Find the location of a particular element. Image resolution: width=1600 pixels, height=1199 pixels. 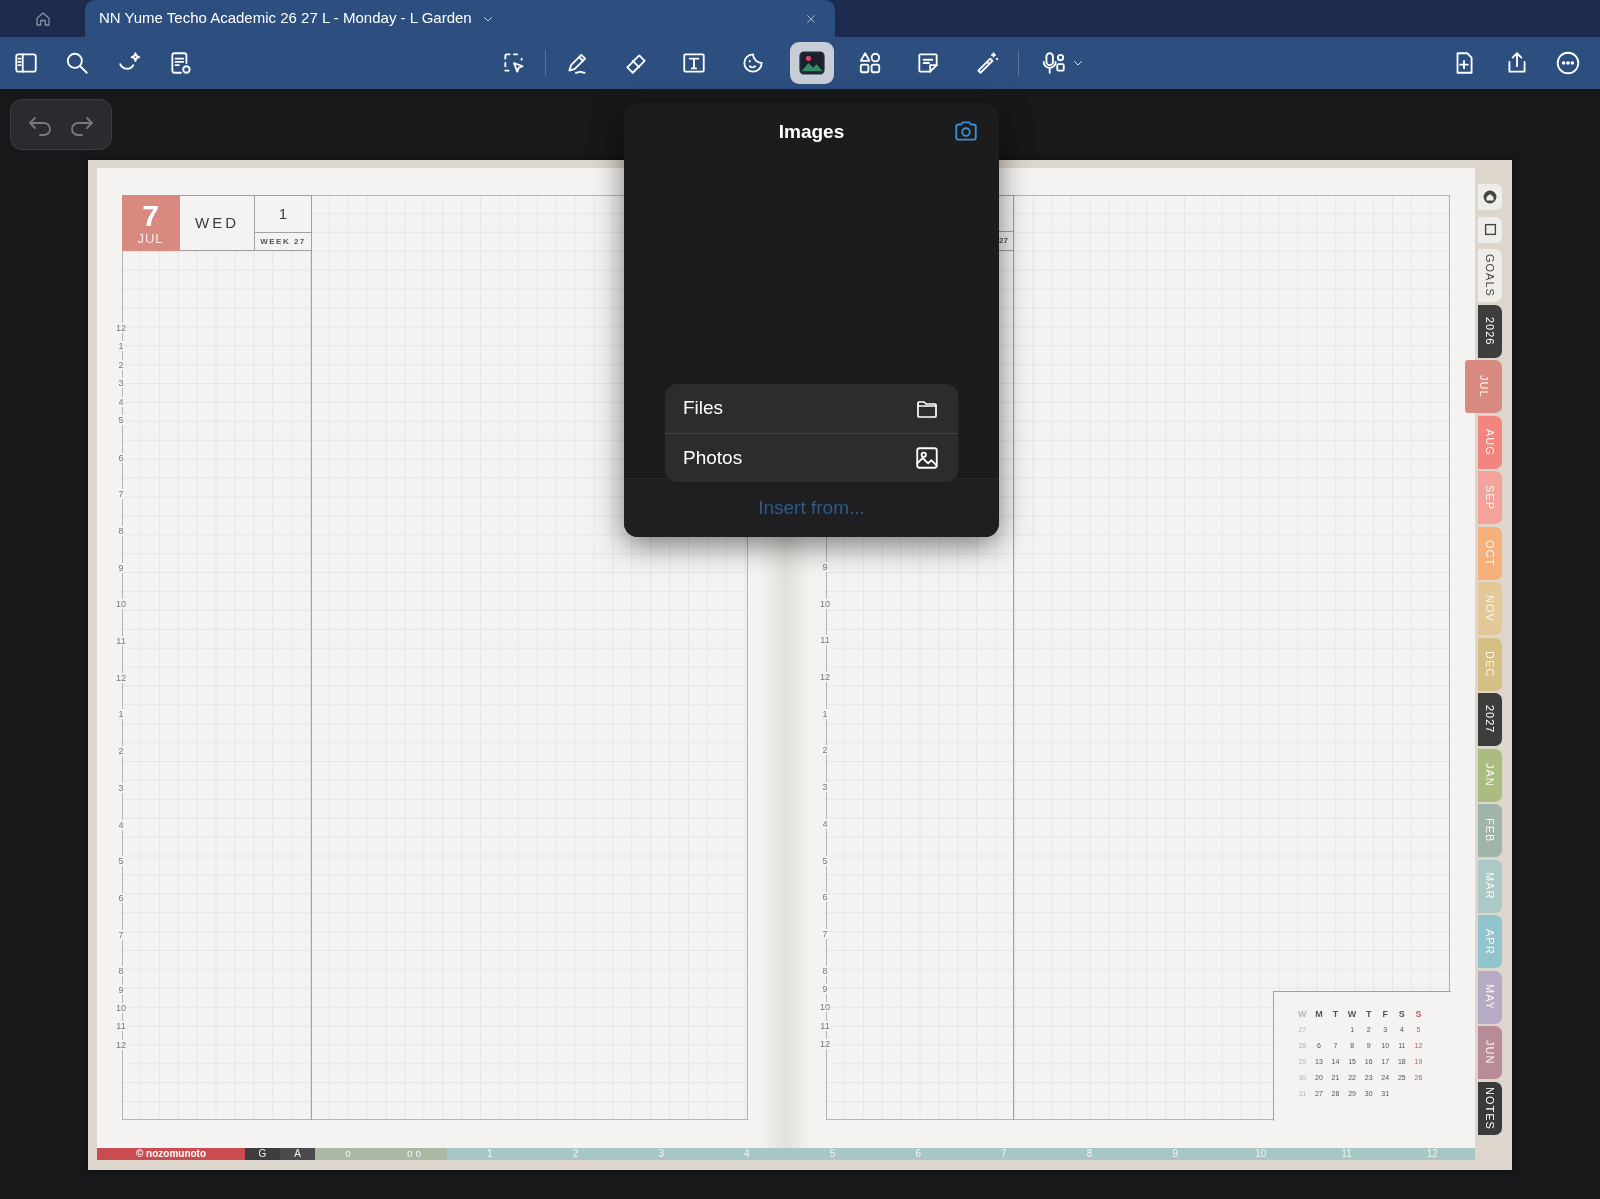

index-tab: A is located at coordinates (297, 1154).